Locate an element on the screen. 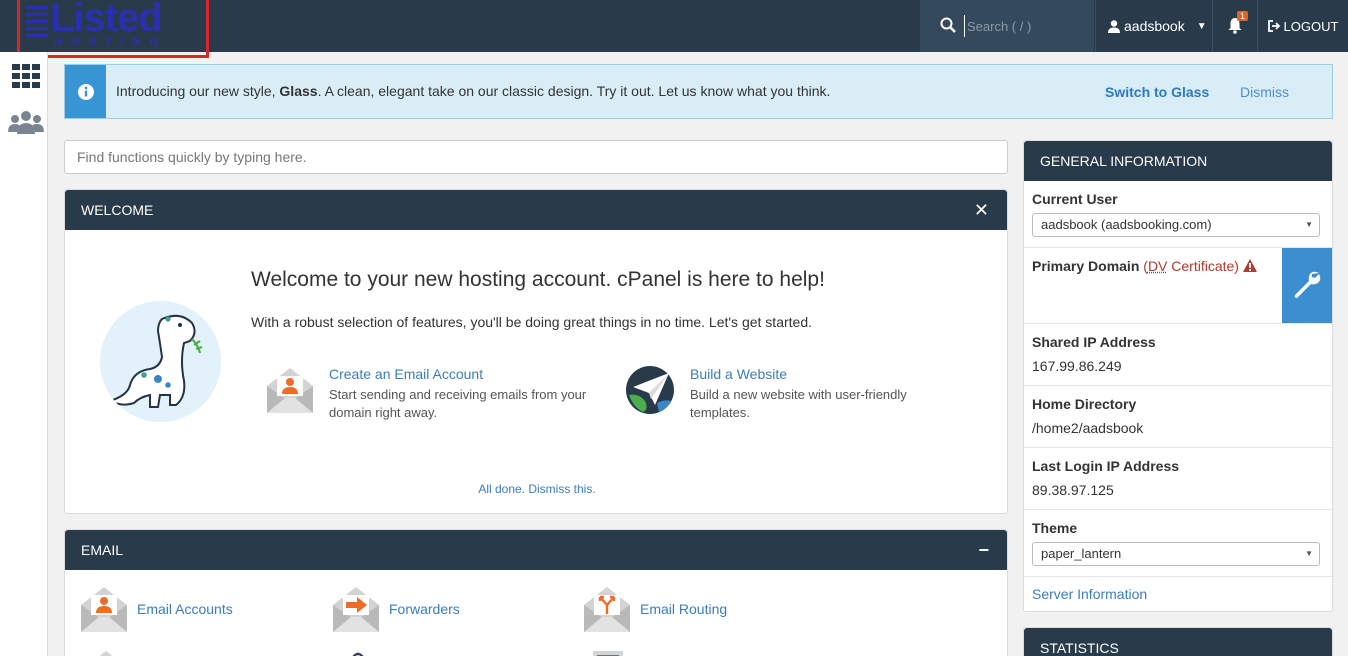  email-accounts-icon is located at coordinates (104, 609).